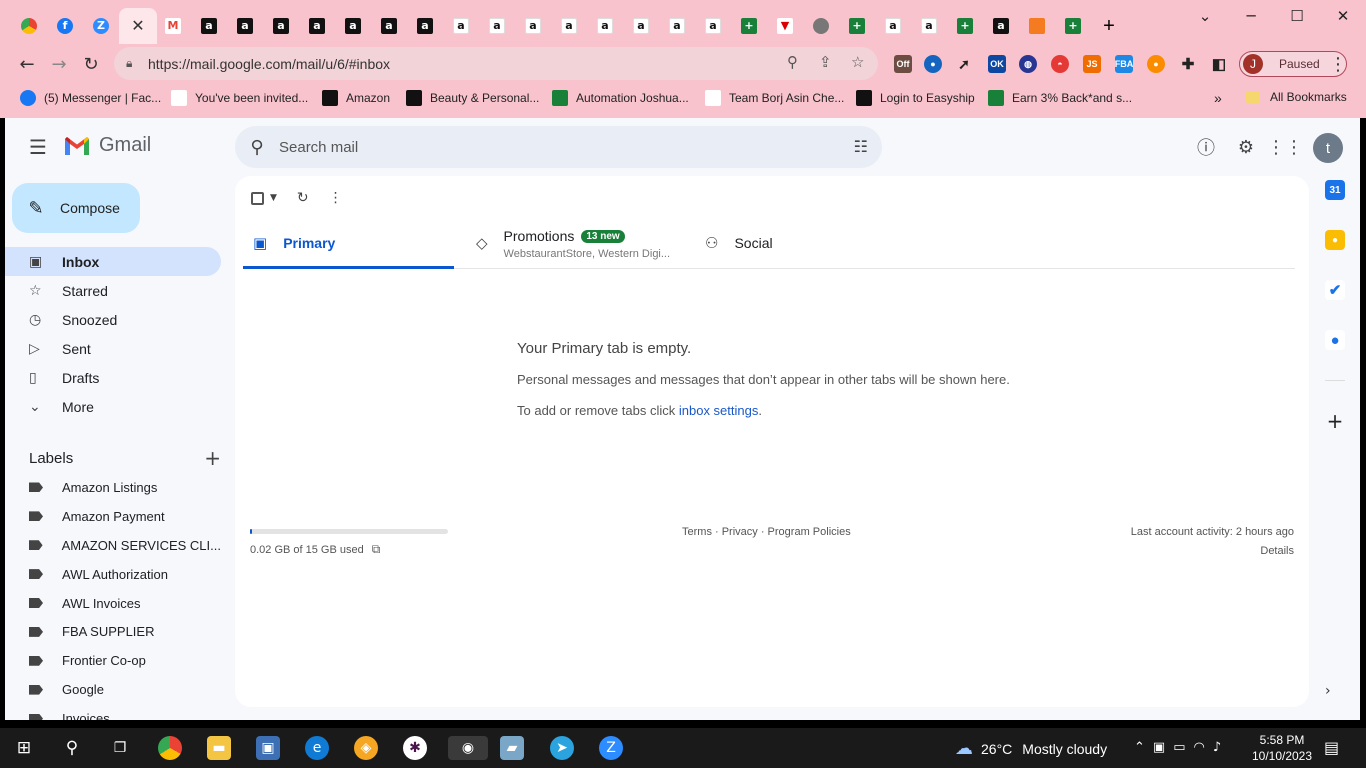 This screenshot has width=1366, height=768. Describe the element at coordinates (780, 244) in the screenshot. I see `tab-social: ⚇ Social` at that location.